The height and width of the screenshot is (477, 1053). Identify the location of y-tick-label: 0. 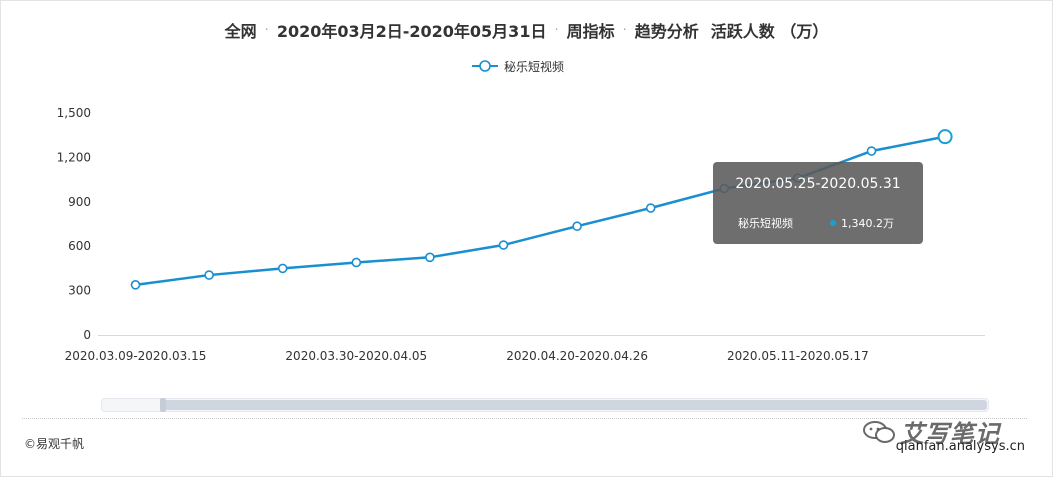
(87, 335).